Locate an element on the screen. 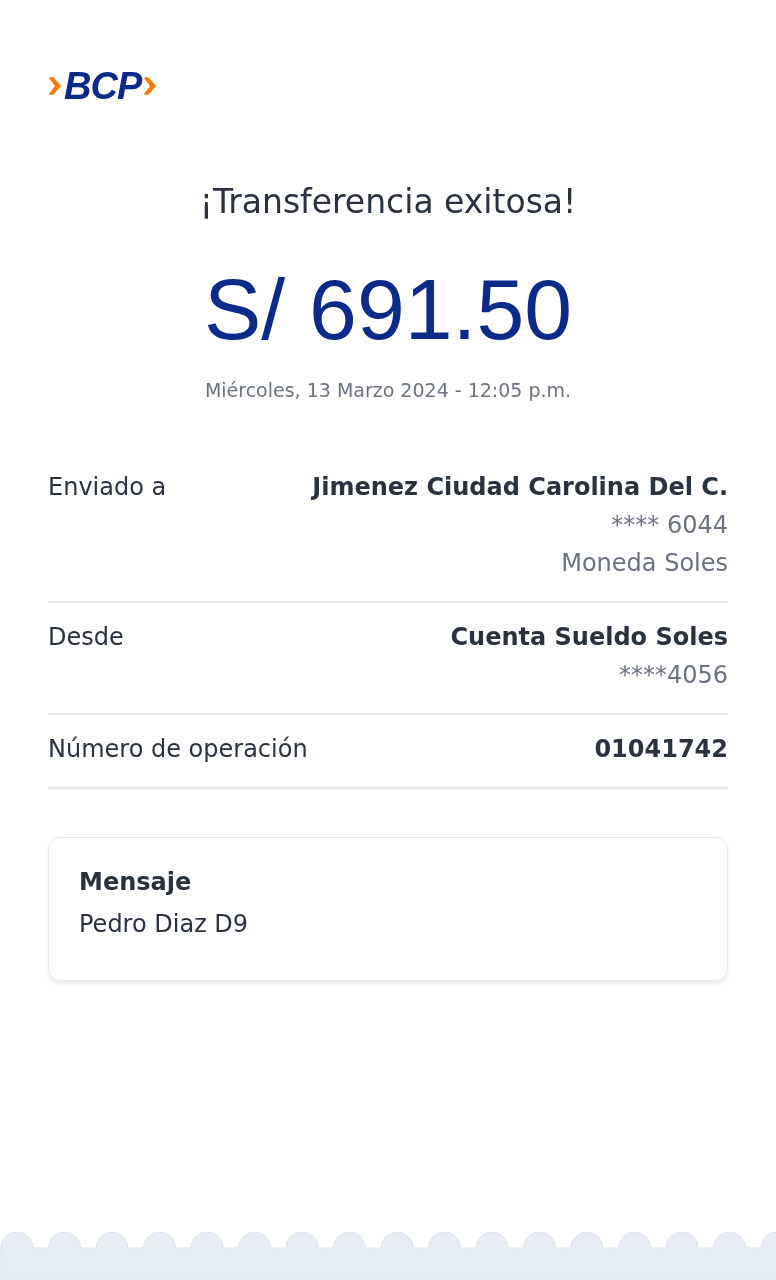  detail-value: **** 6044 is located at coordinates (669, 525).